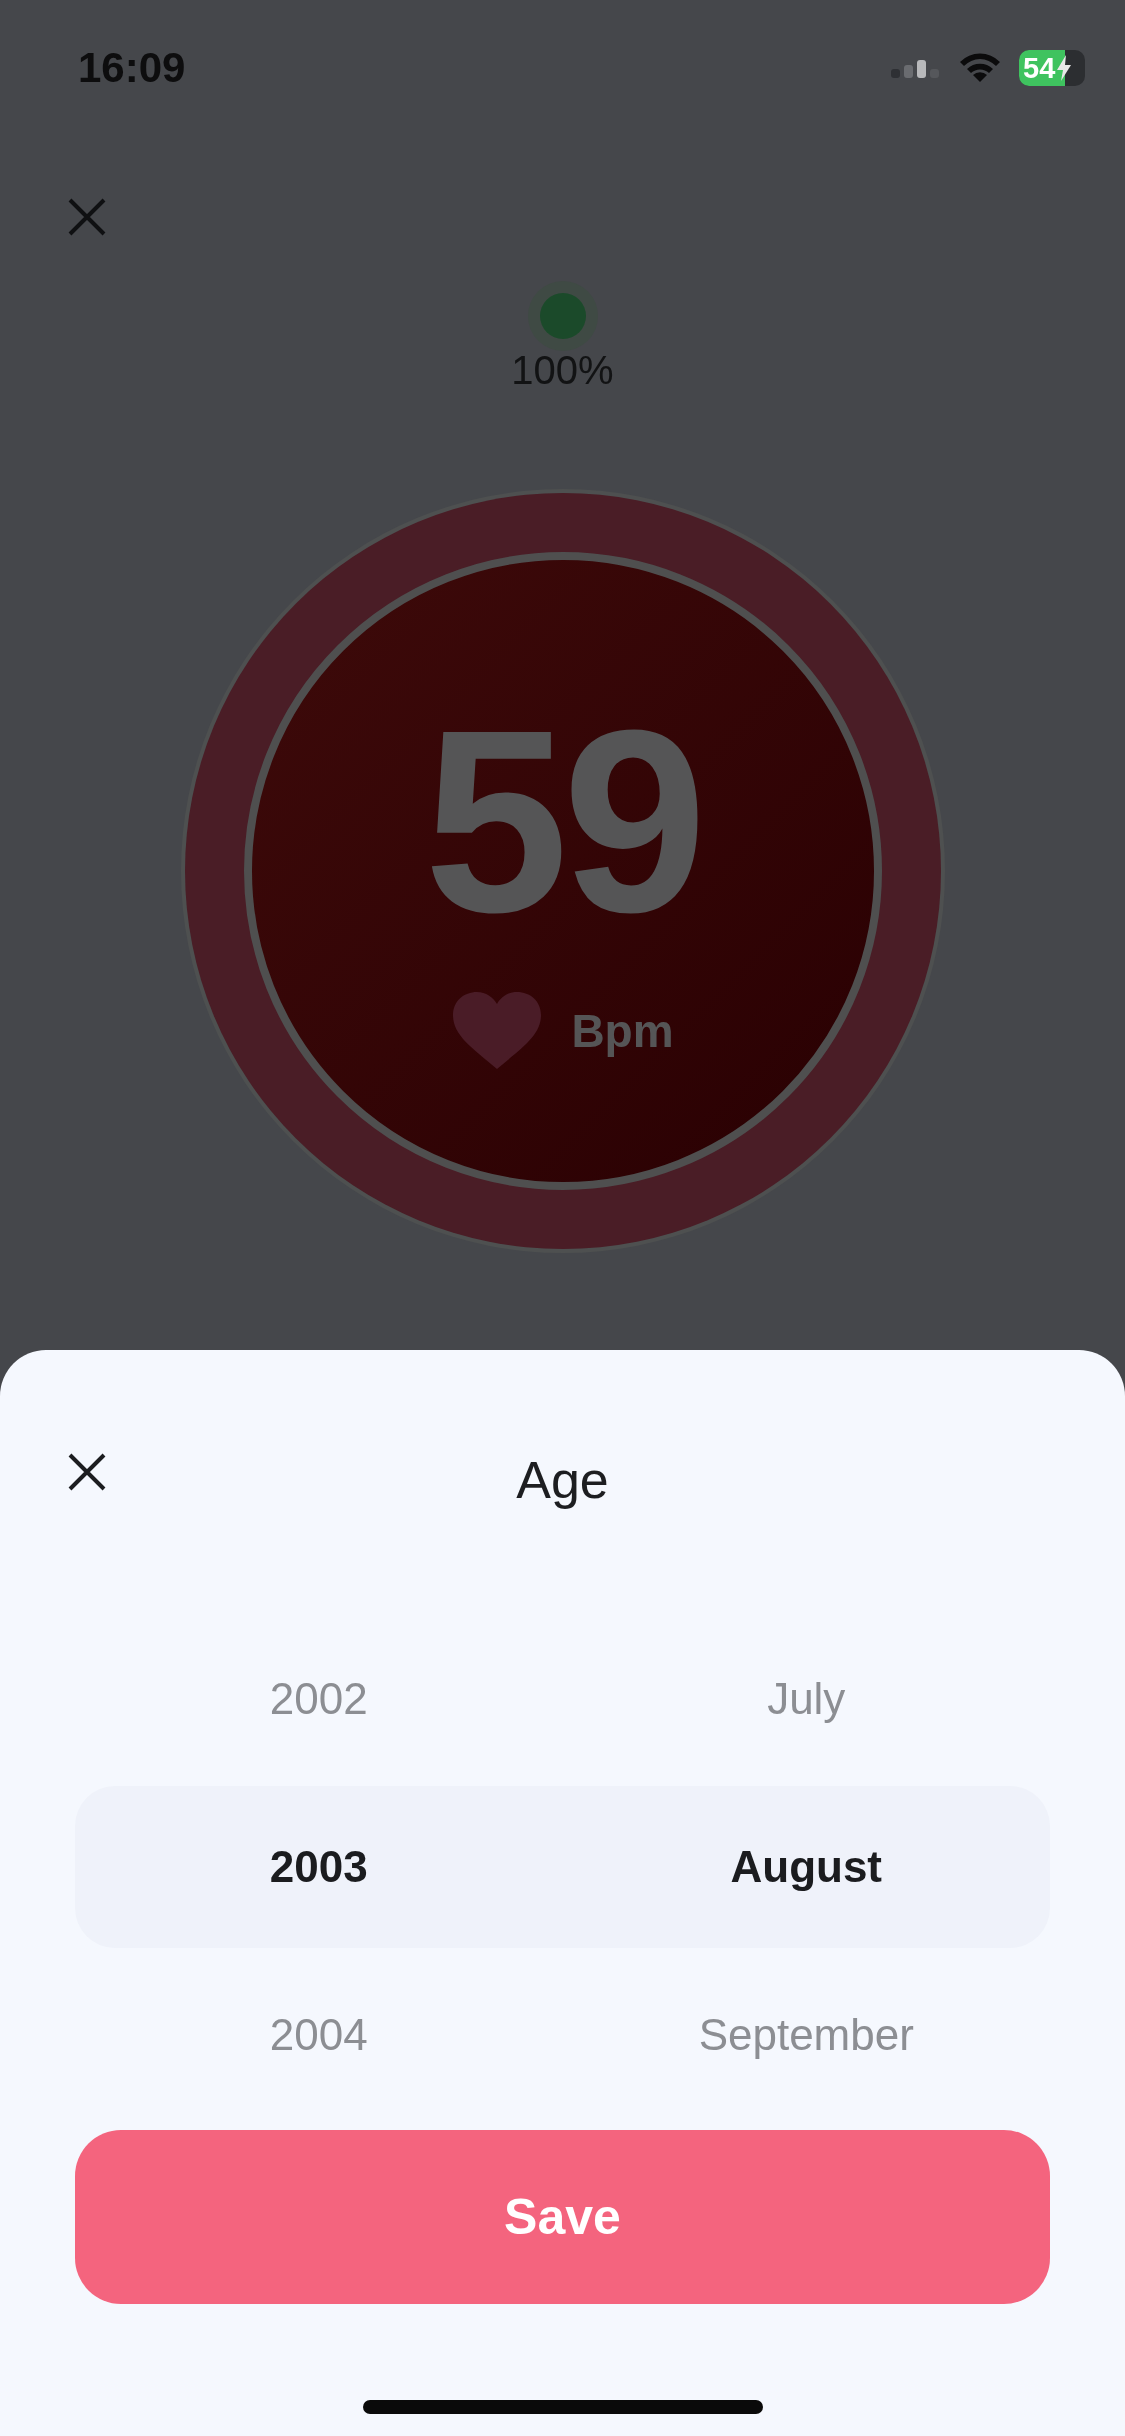 Image resolution: width=1125 pixels, height=2436 pixels. What do you see at coordinates (806, 1699) in the screenshot?
I see `picker-option: July` at bounding box center [806, 1699].